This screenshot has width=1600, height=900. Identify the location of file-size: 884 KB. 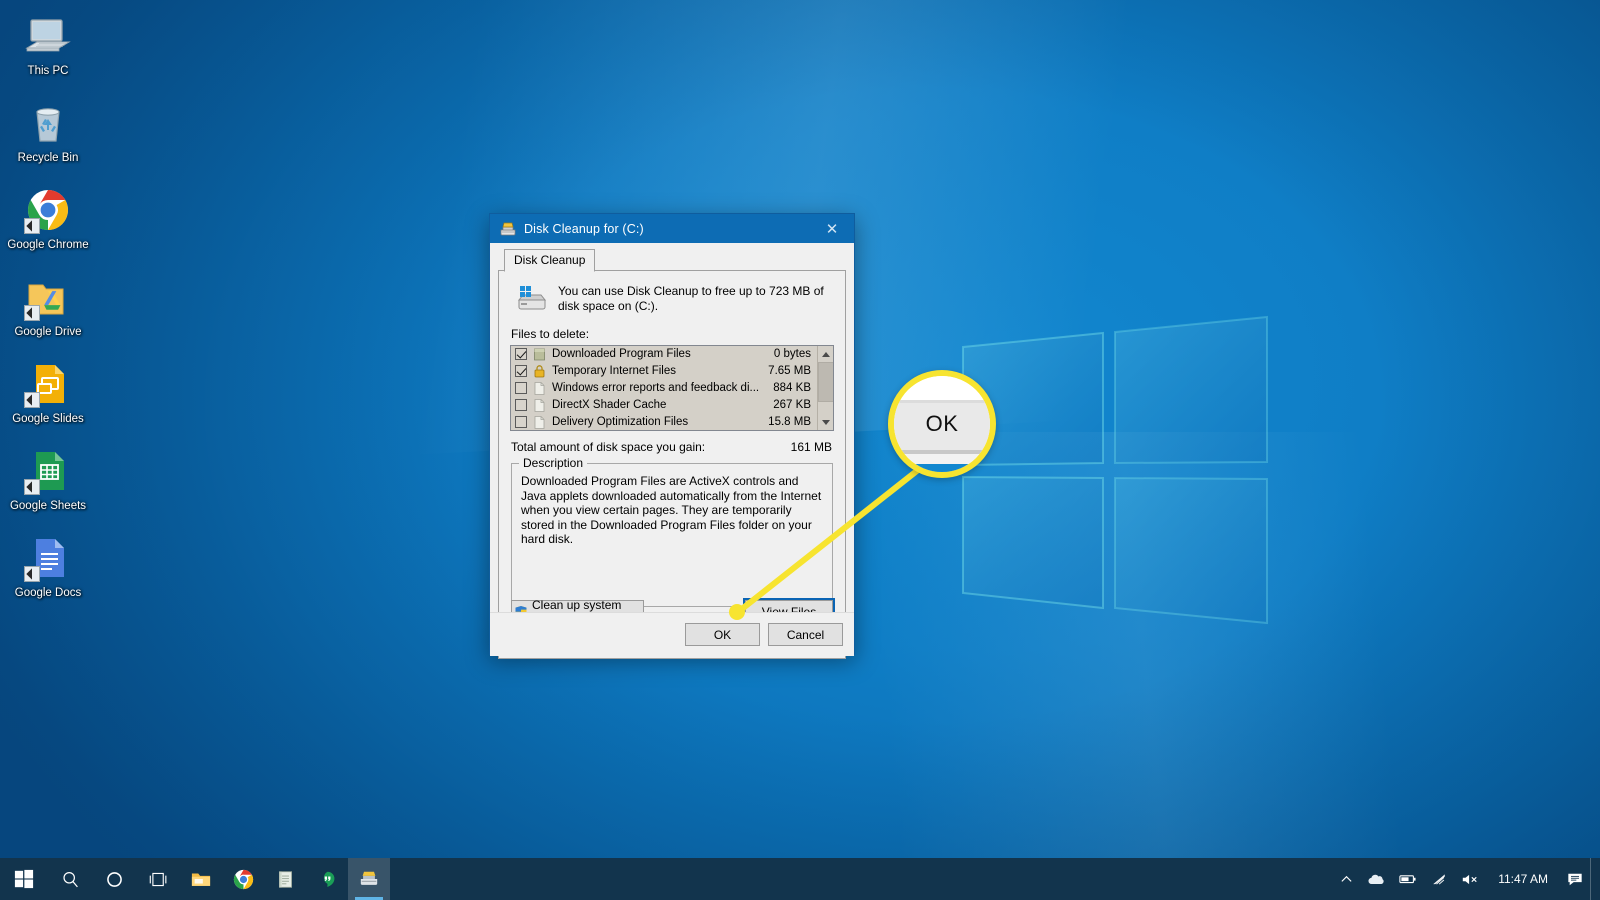
(792, 387).